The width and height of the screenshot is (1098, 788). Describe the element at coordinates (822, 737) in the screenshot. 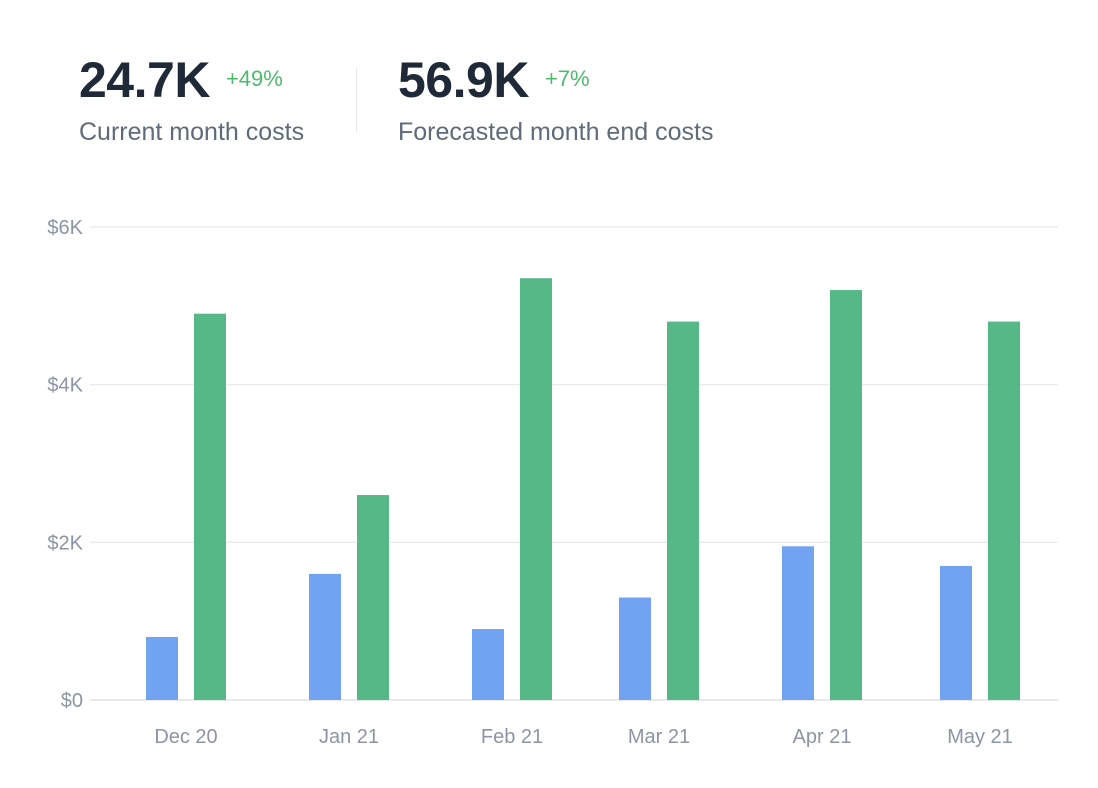

I see `x-tick-label: Apr 21` at that location.